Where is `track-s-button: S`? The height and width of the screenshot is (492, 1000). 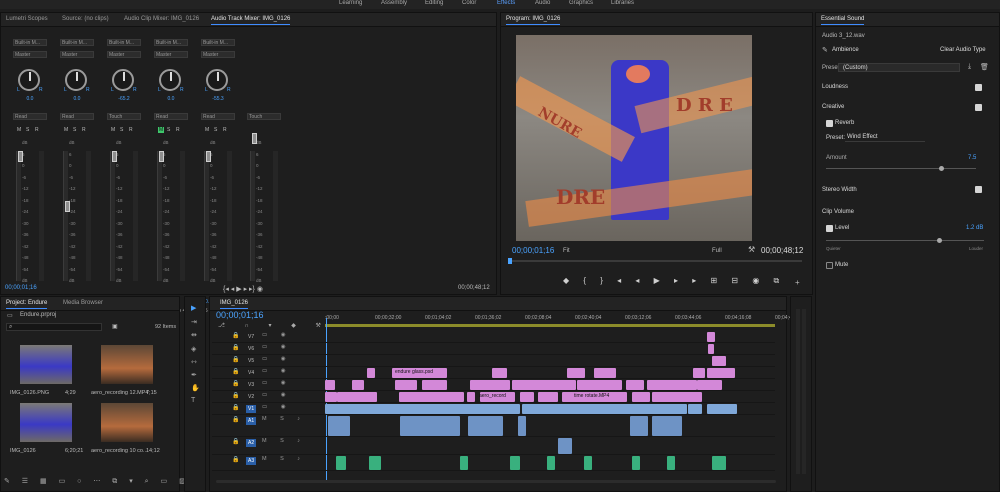
track-s-button: S is located at coordinates (168, 130).